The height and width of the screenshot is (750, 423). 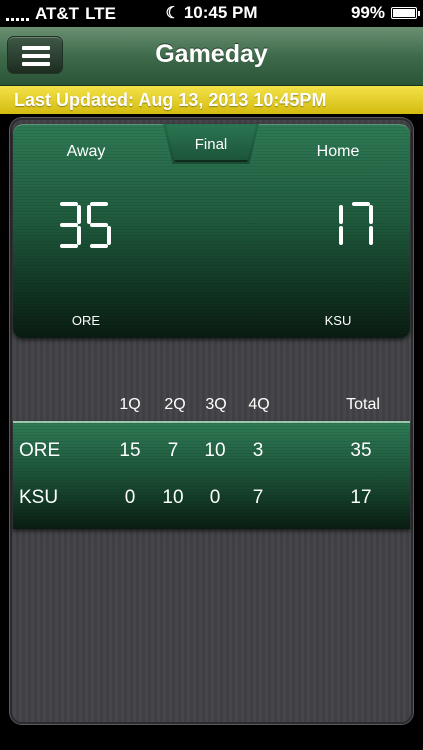 I want to click on table-row: KSU 0 10 0 7 17, so click(x=211, y=502).